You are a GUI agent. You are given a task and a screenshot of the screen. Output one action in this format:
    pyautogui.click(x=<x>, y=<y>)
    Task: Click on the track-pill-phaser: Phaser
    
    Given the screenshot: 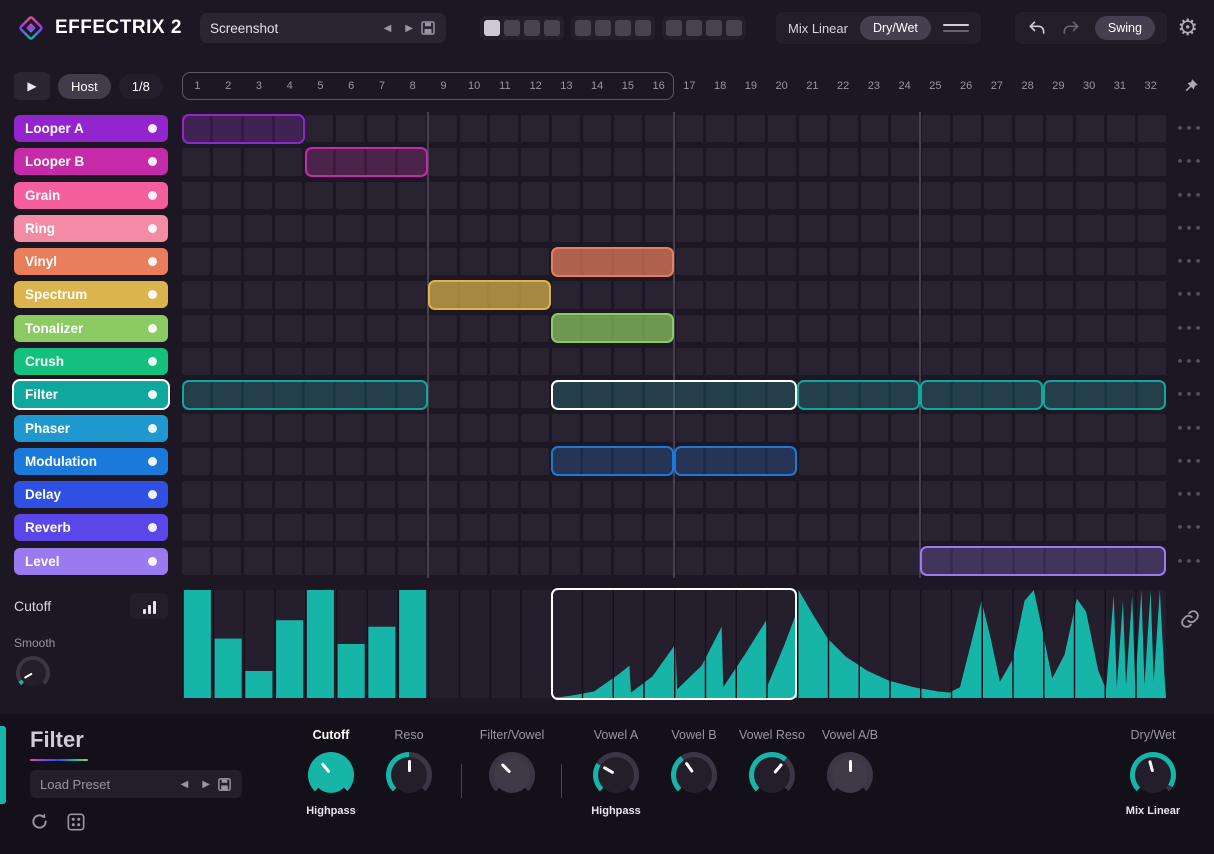 What is the action you would take?
    pyautogui.click(x=91, y=428)
    